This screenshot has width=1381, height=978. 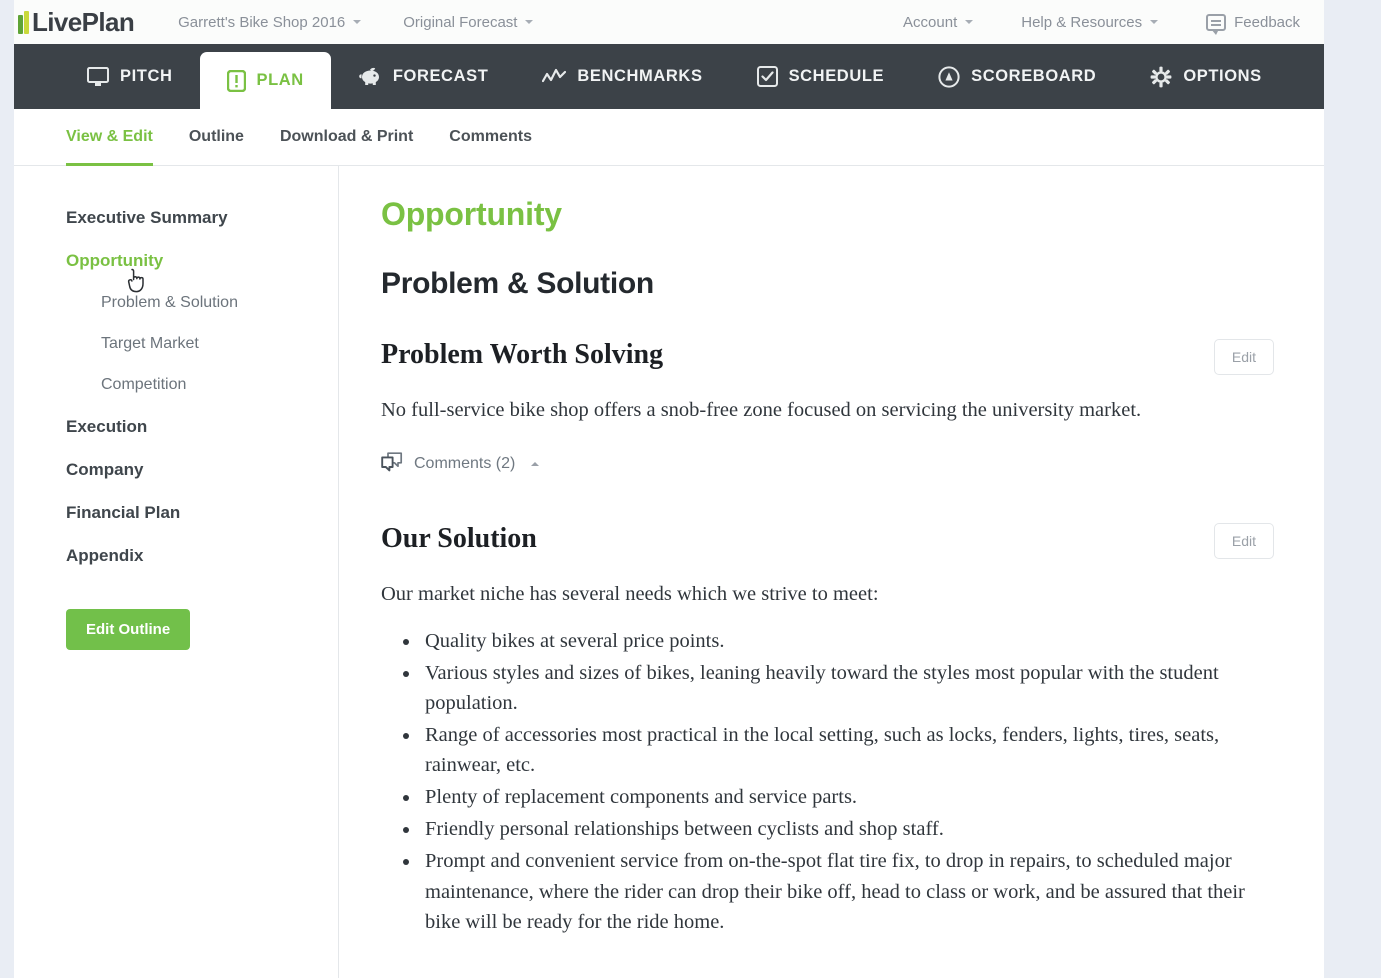 I want to click on tab-outline: Outline, so click(x=216, y=137).